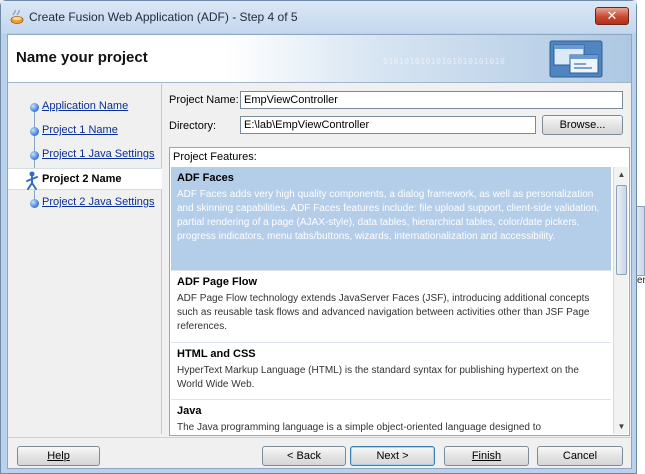 The image size is (645, 474). I want to click on oracle-jdeveloper-cup-icon, so click(17, 16).